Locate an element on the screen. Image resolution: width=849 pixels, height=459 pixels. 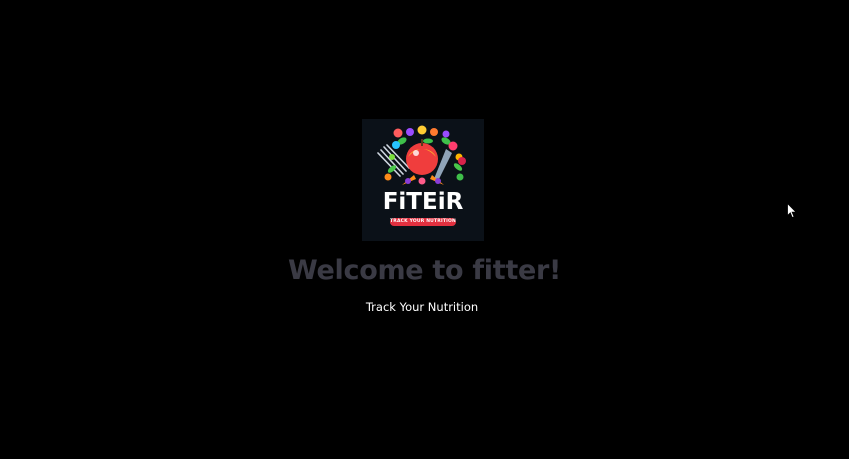
app-logo: FiTEiR TRACK YOUR NUTRITION is located at coordinates (423, 180).